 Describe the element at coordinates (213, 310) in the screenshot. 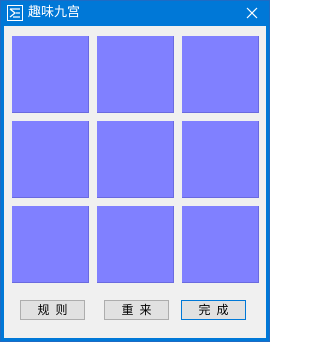

I see `done-button: 完成` at that location.